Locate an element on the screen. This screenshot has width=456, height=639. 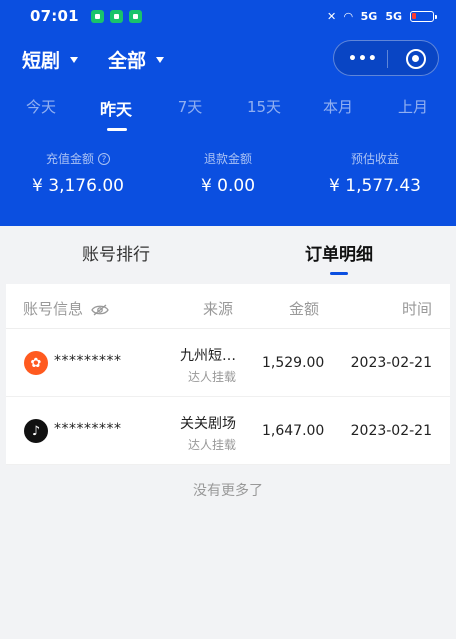
category-dropdown: 短剧 is located at coordinates (50, 59).